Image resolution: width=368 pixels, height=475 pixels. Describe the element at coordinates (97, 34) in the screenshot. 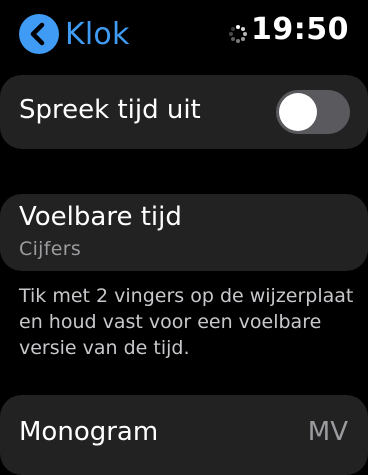

I see `back-label: Klok` at that location.